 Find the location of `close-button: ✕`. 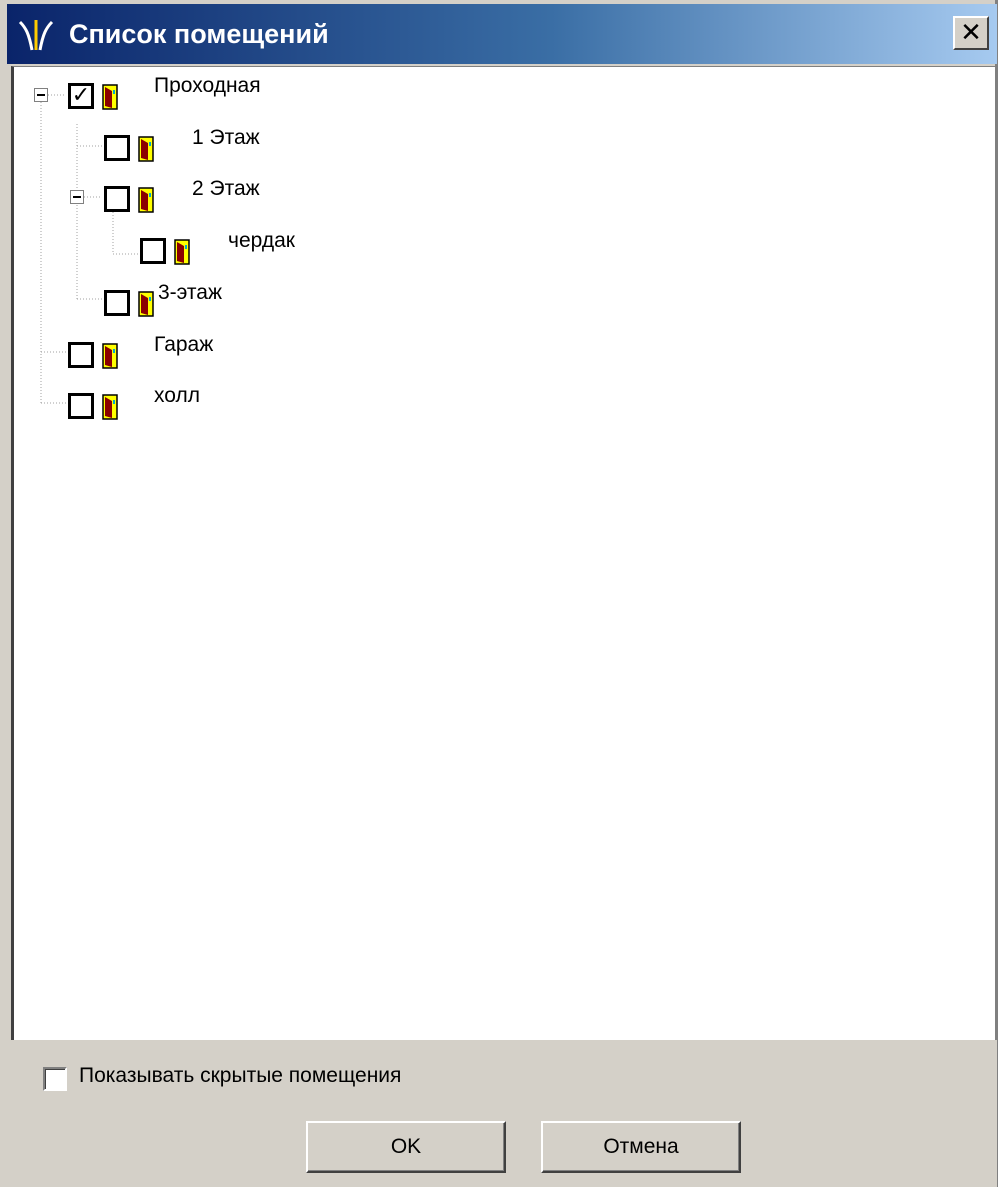

close-button: ✕ is located at coordinates (971, 33).